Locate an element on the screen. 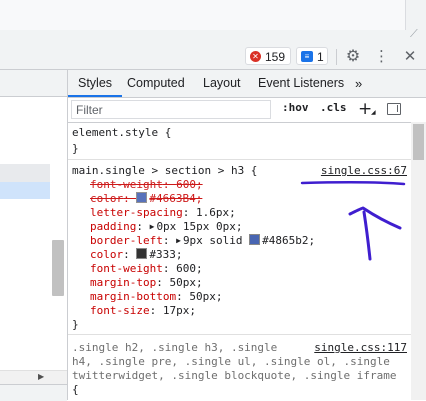  property-name: margin-bottom is located at coordinates (133, 296).